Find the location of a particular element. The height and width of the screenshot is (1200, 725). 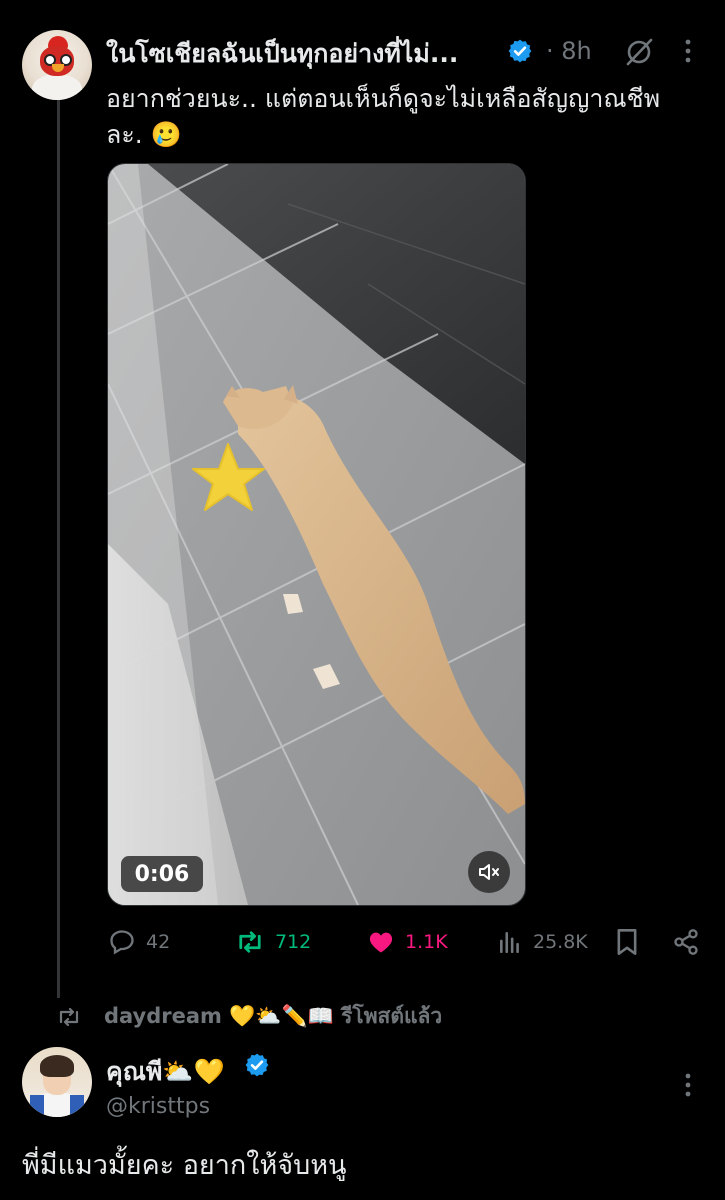

reply-button: 42 is located at coordinates (139, 942).